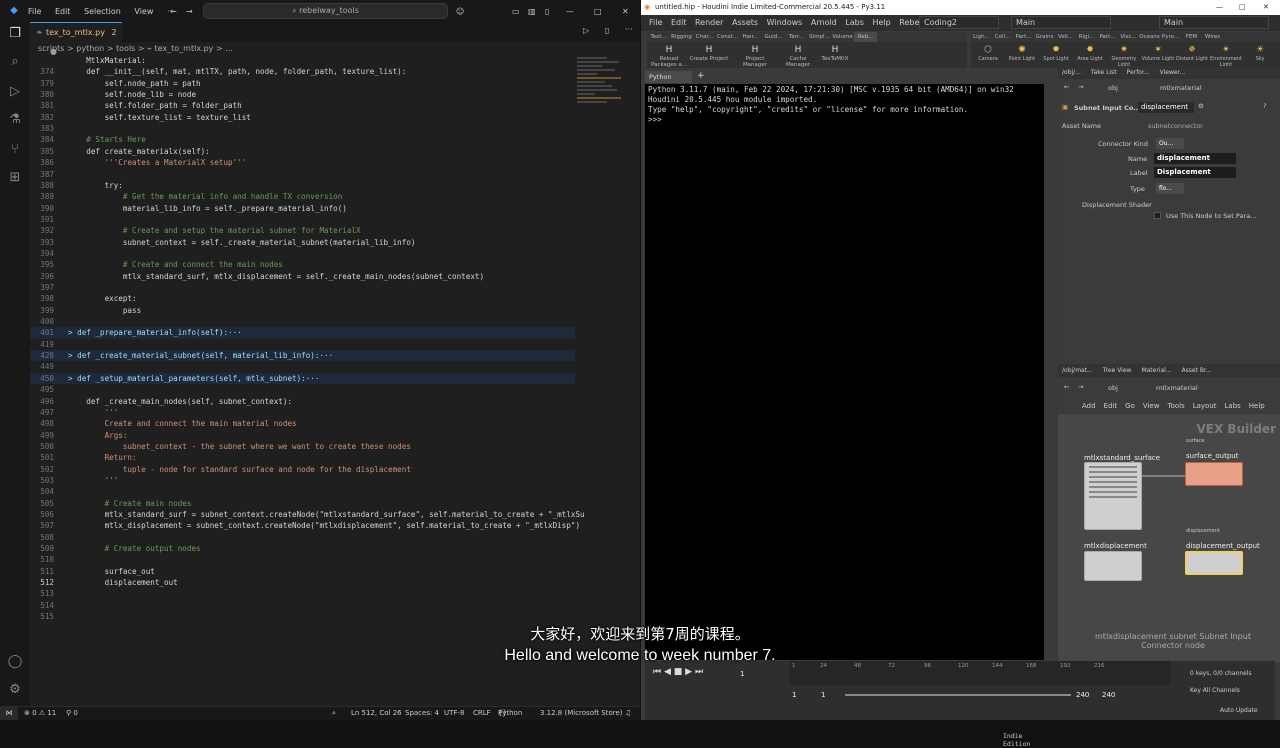  I want to click on code-line: 391, so click(302, 219).